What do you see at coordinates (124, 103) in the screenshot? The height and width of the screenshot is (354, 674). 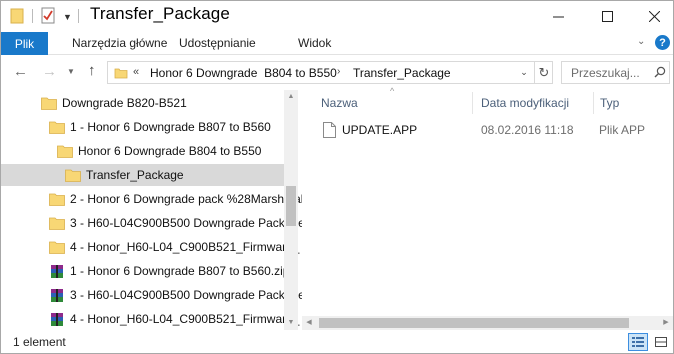 I see `tree-item-label: Downgrade B820-B521` at bounding box center [124, 103].